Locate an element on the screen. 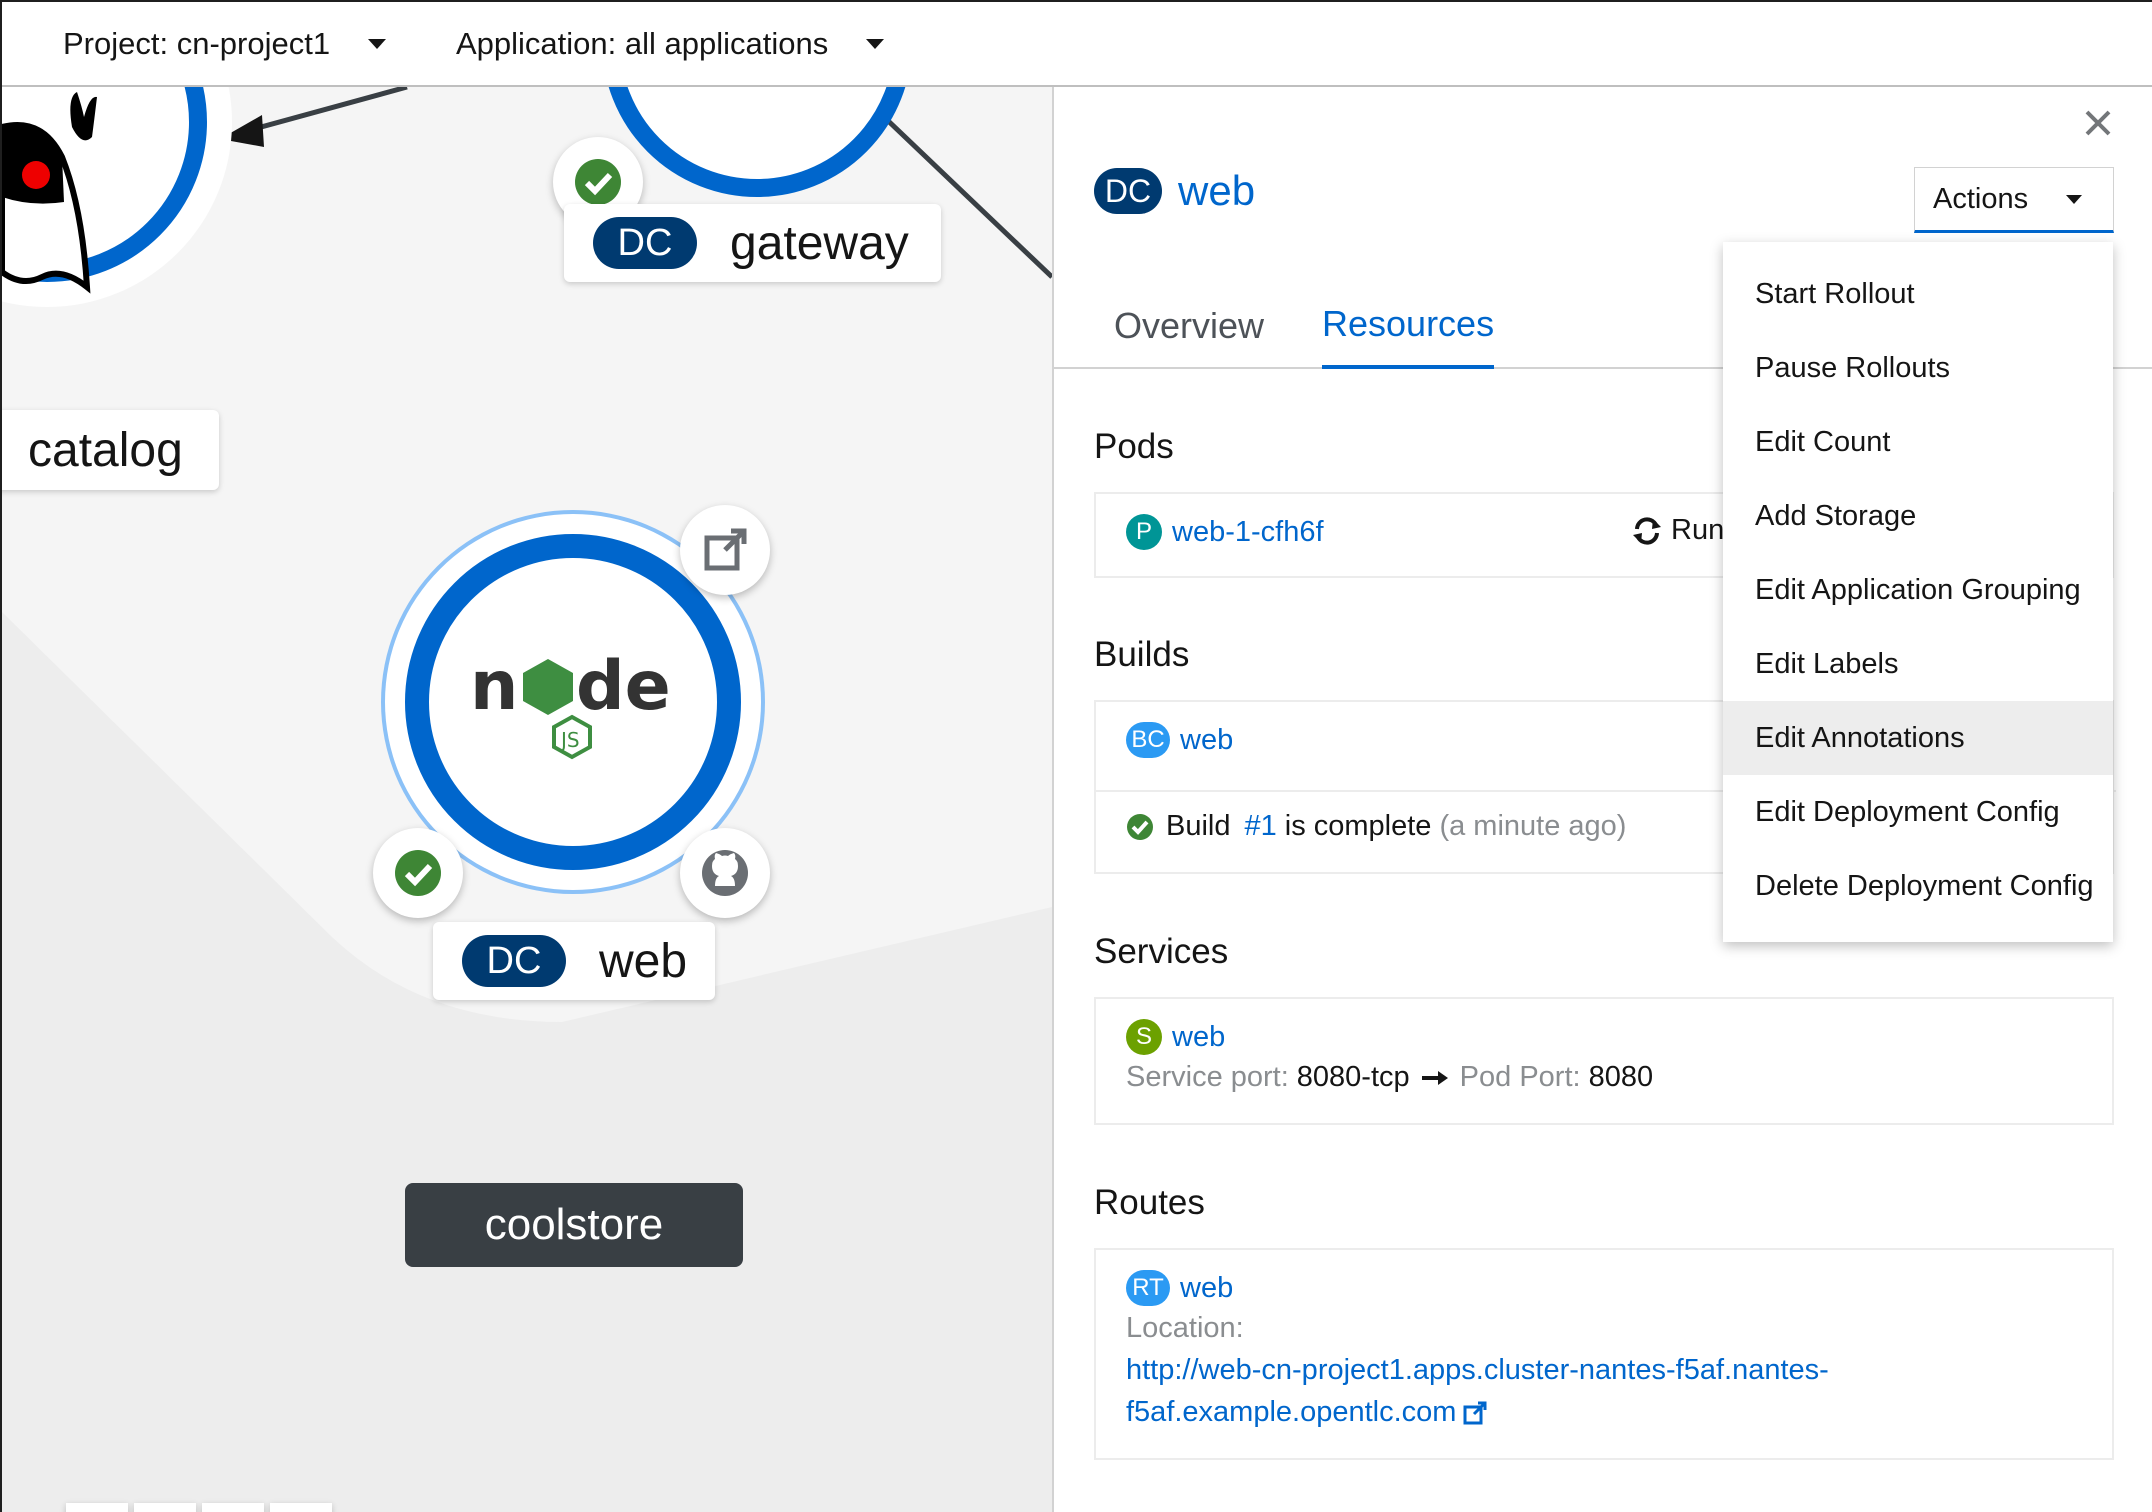 The image size is (2152, 1512). expand-button is located at coordinates (301, 1507).